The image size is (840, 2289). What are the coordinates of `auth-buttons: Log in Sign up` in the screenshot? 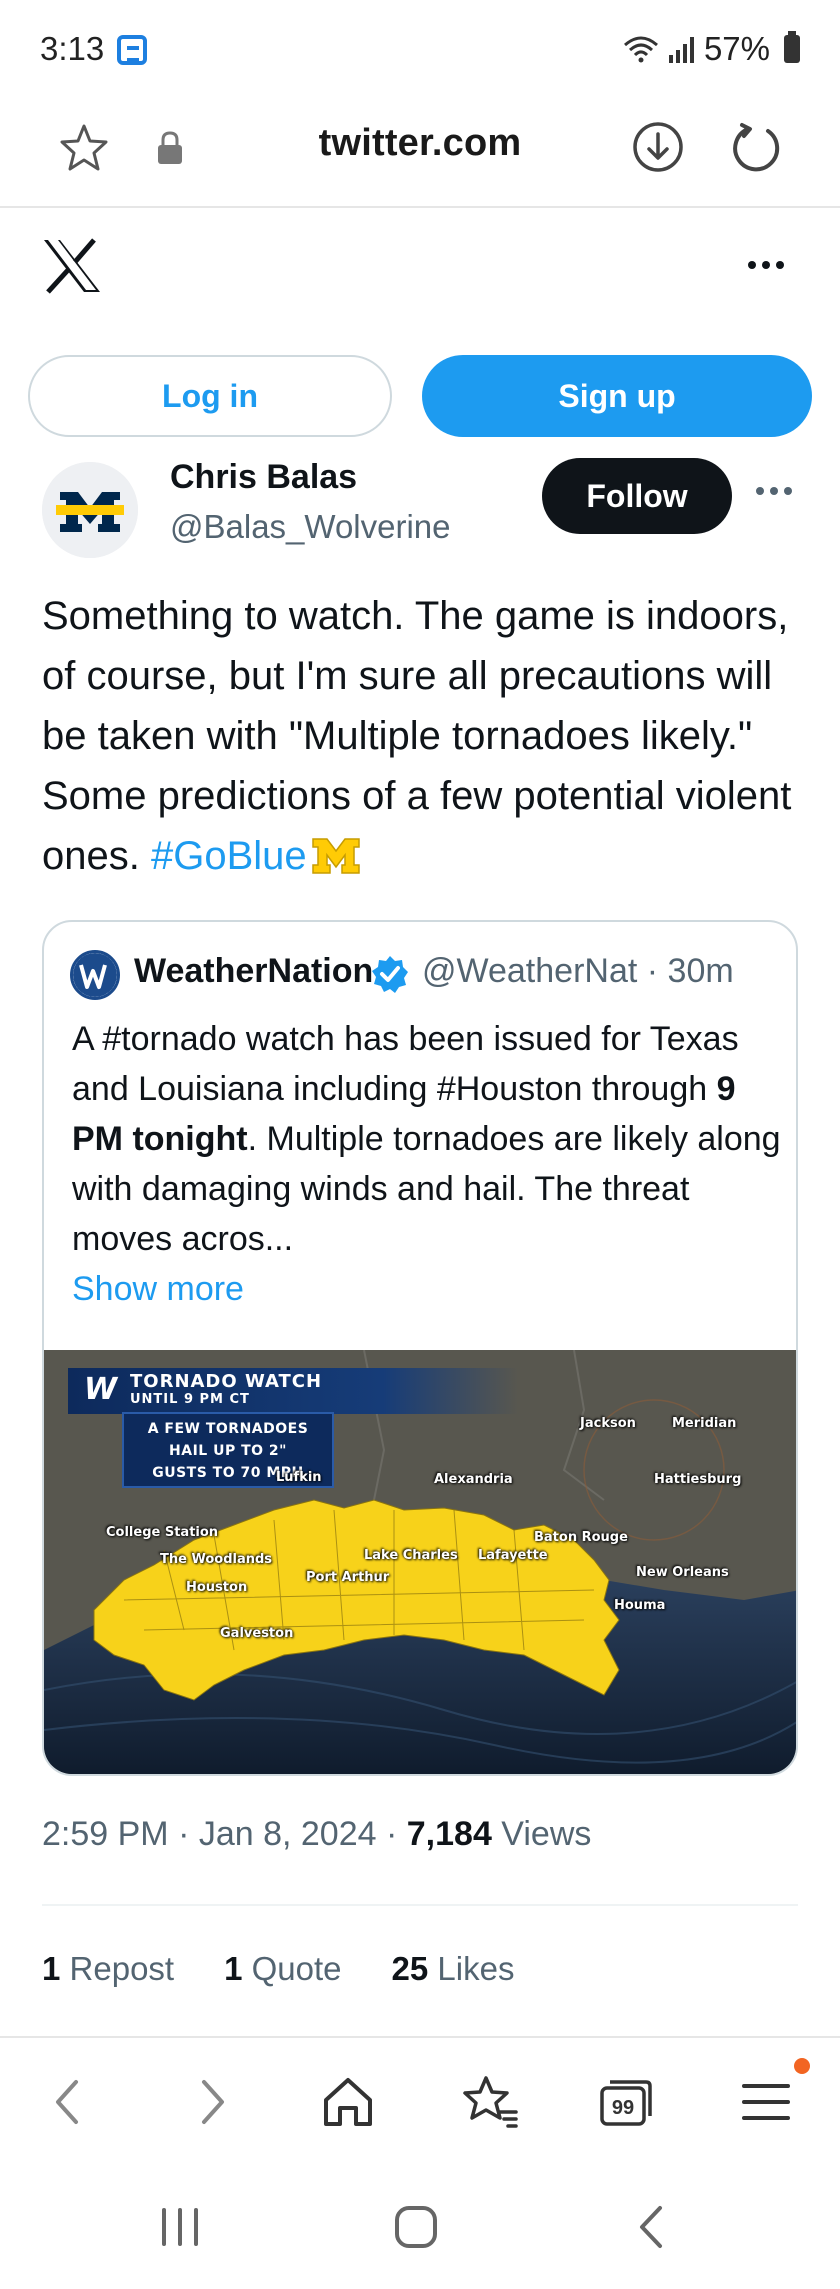 It's located at (420, 396).